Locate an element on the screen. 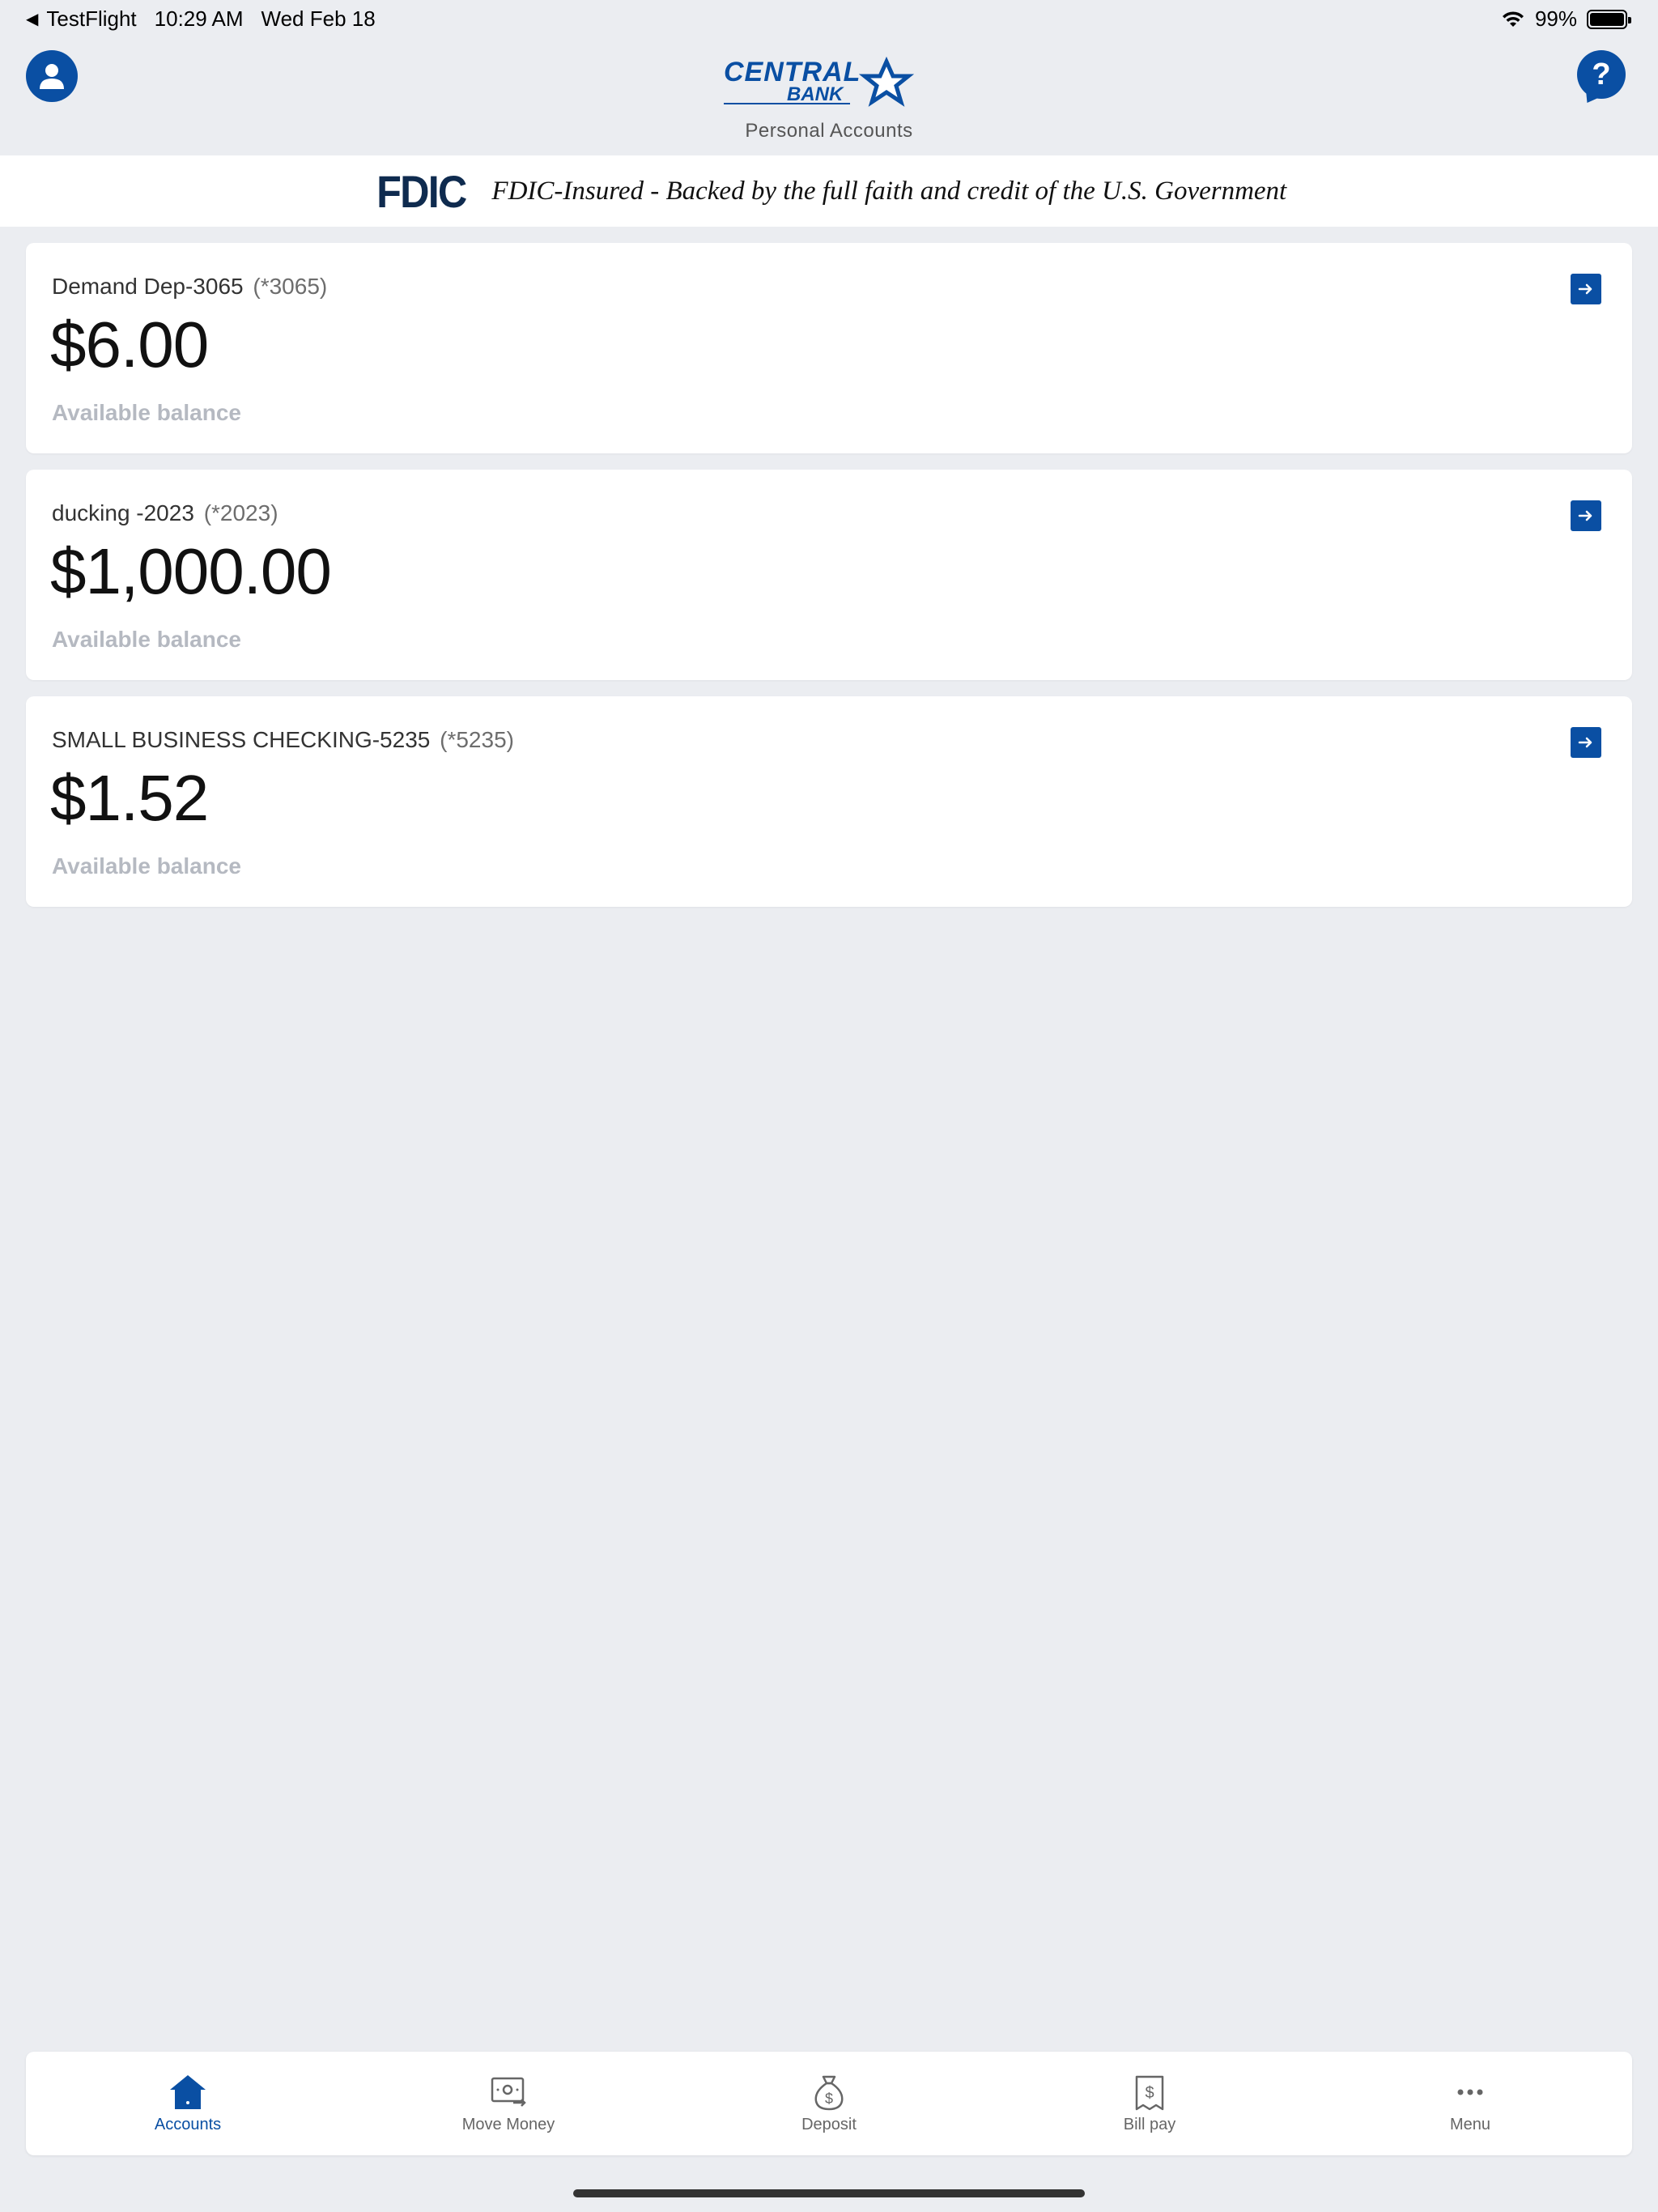 This screenshot has height=2212, width=1658. tab-label: Accounts is located at coordinates (188, 2124).